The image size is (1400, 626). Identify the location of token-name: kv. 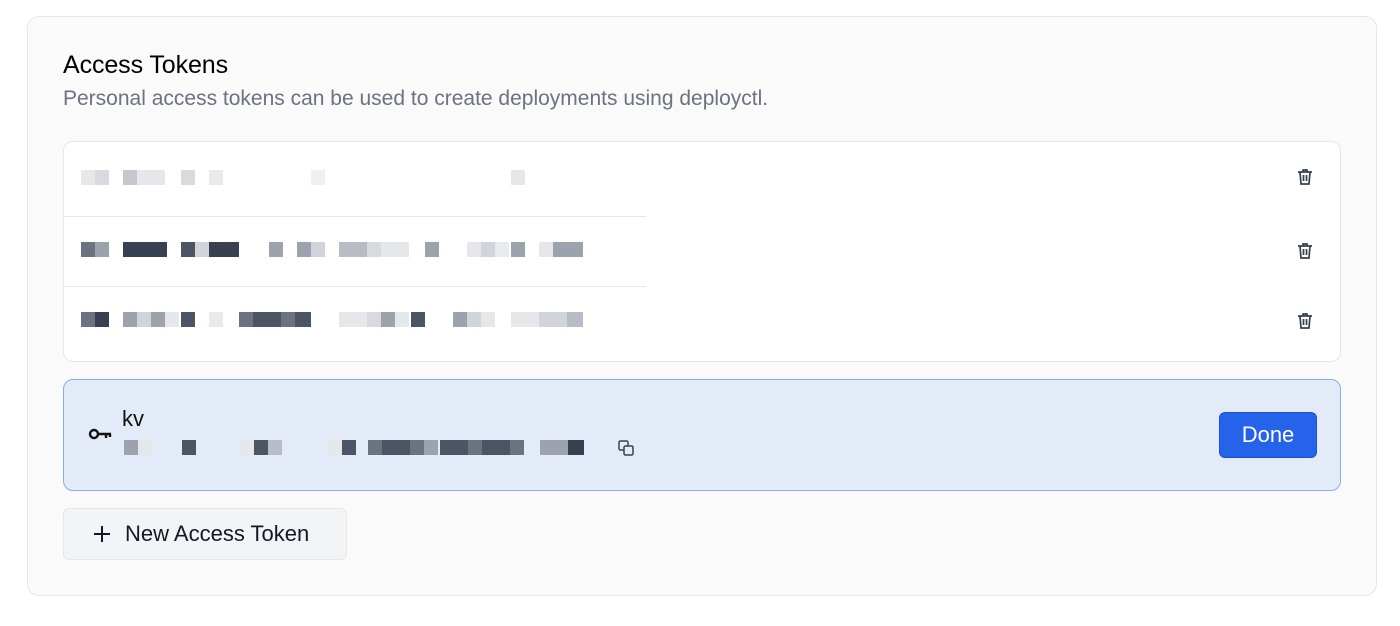
(133, 418).